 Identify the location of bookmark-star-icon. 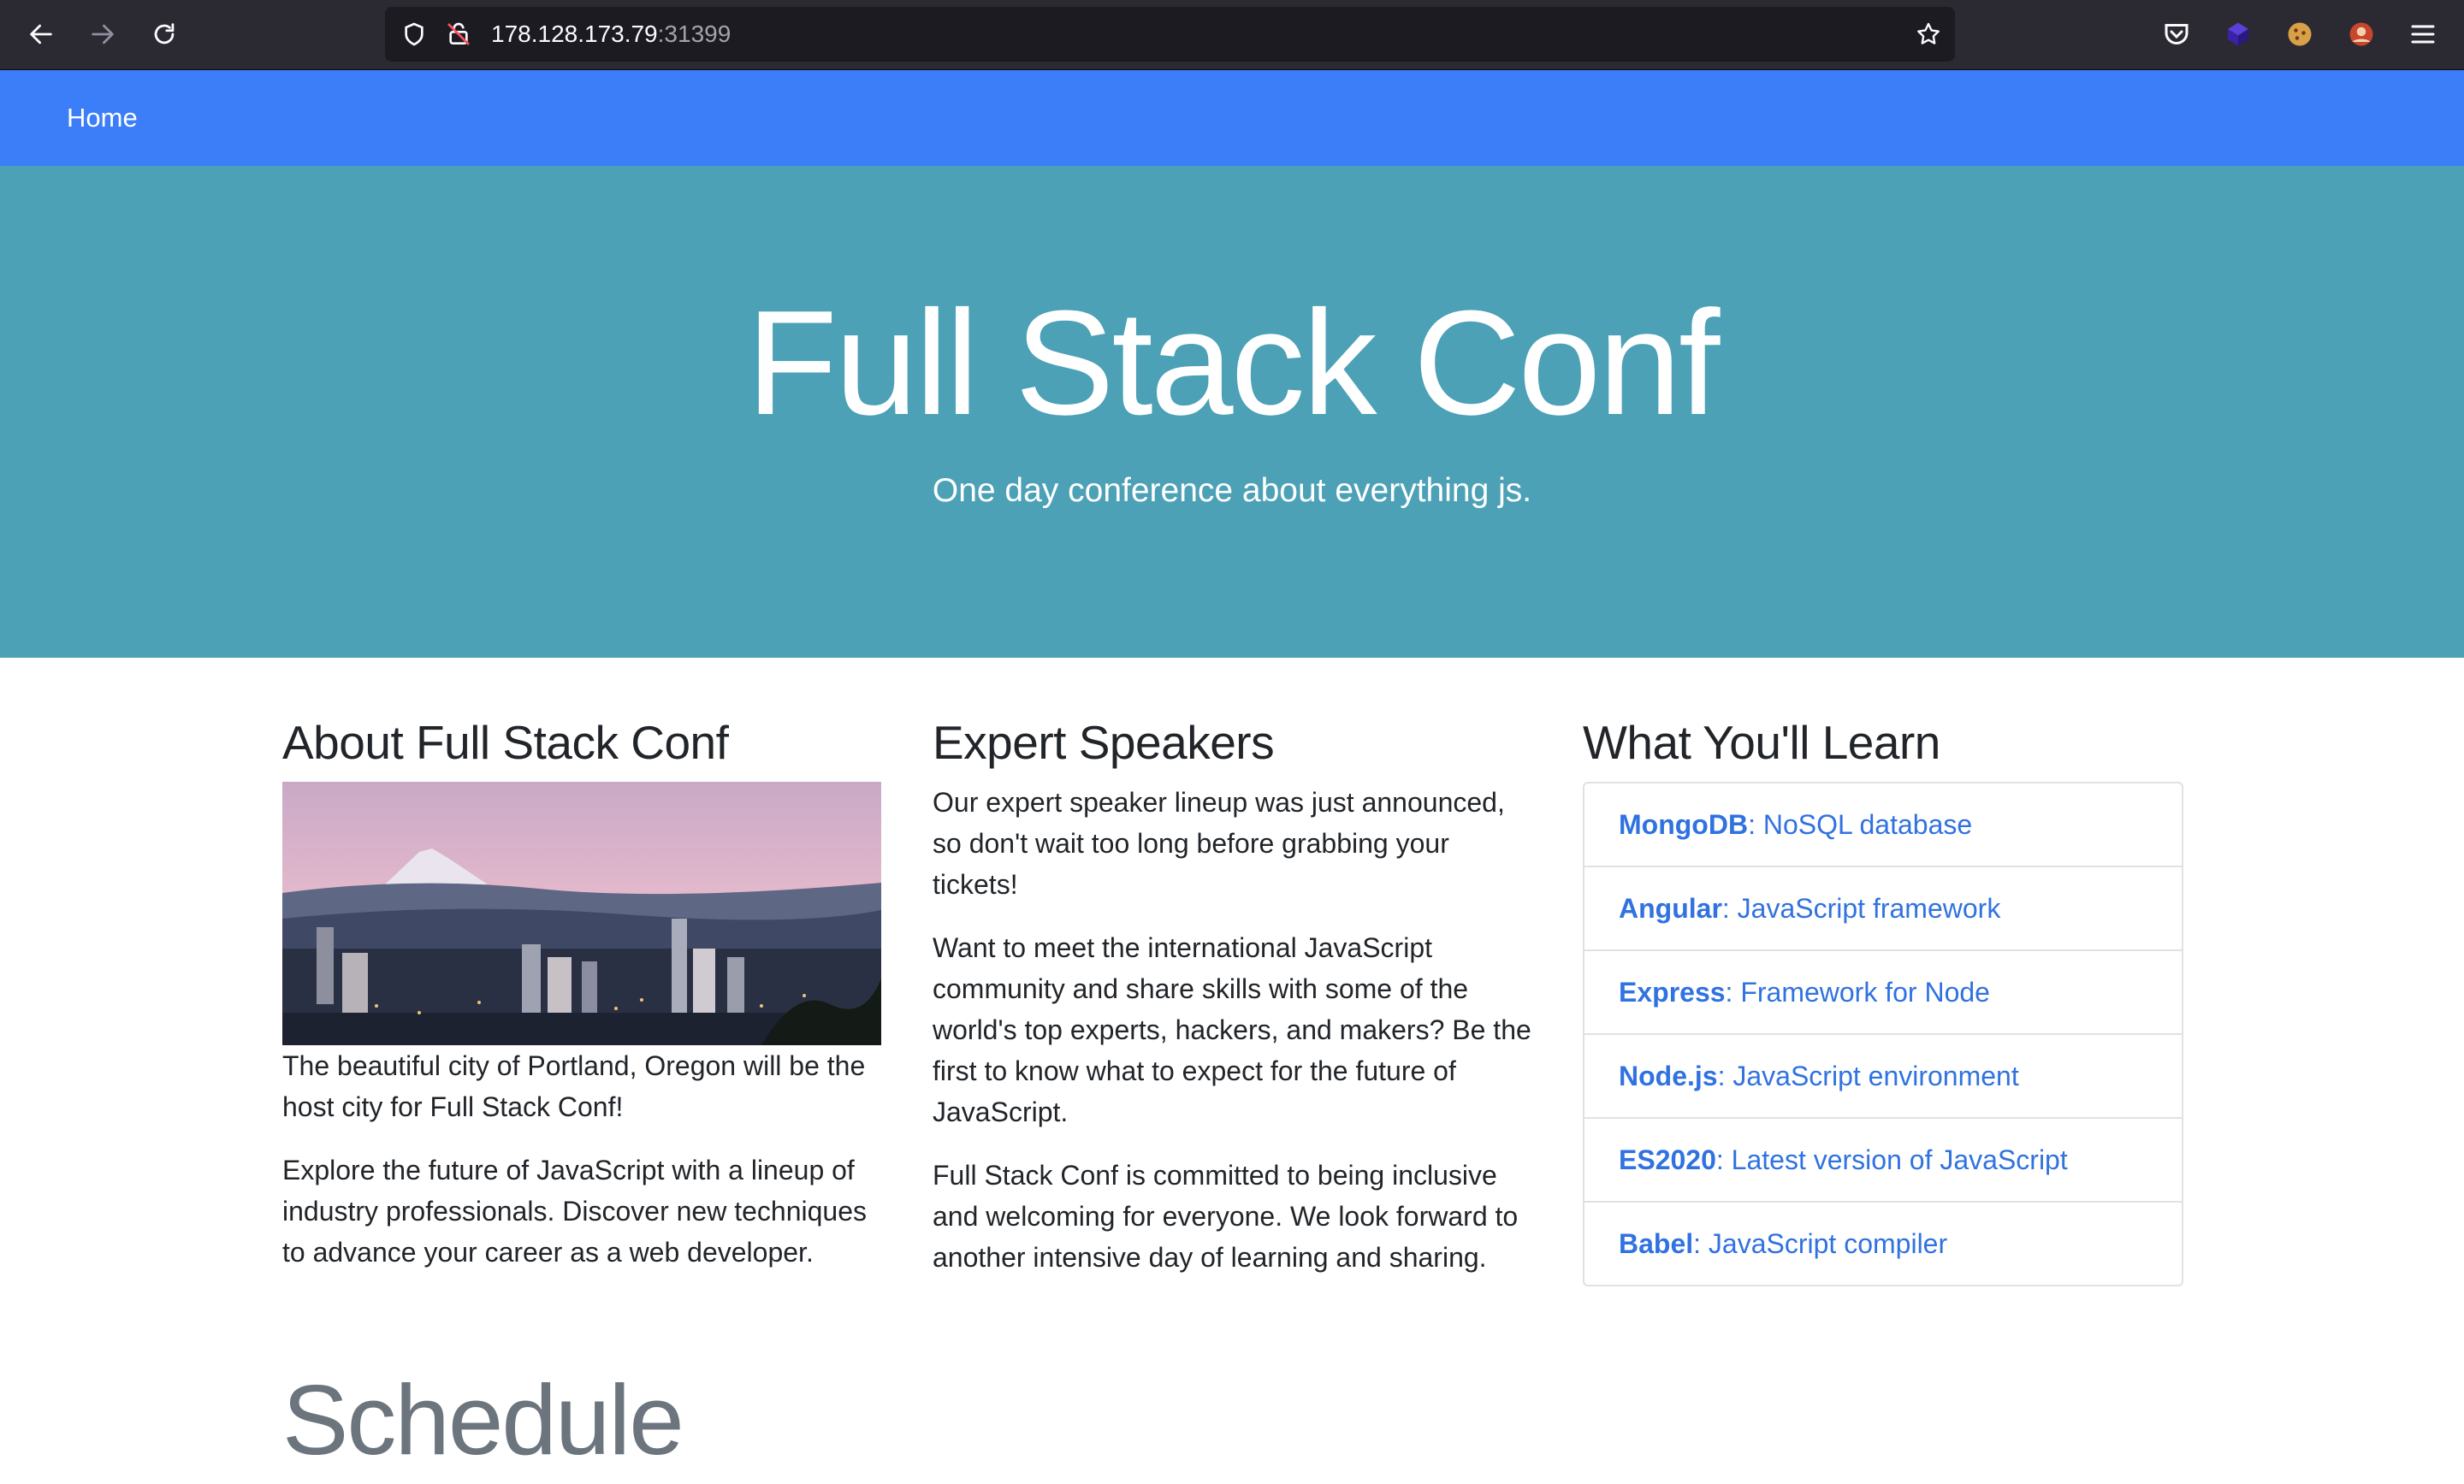
(1928, 34).